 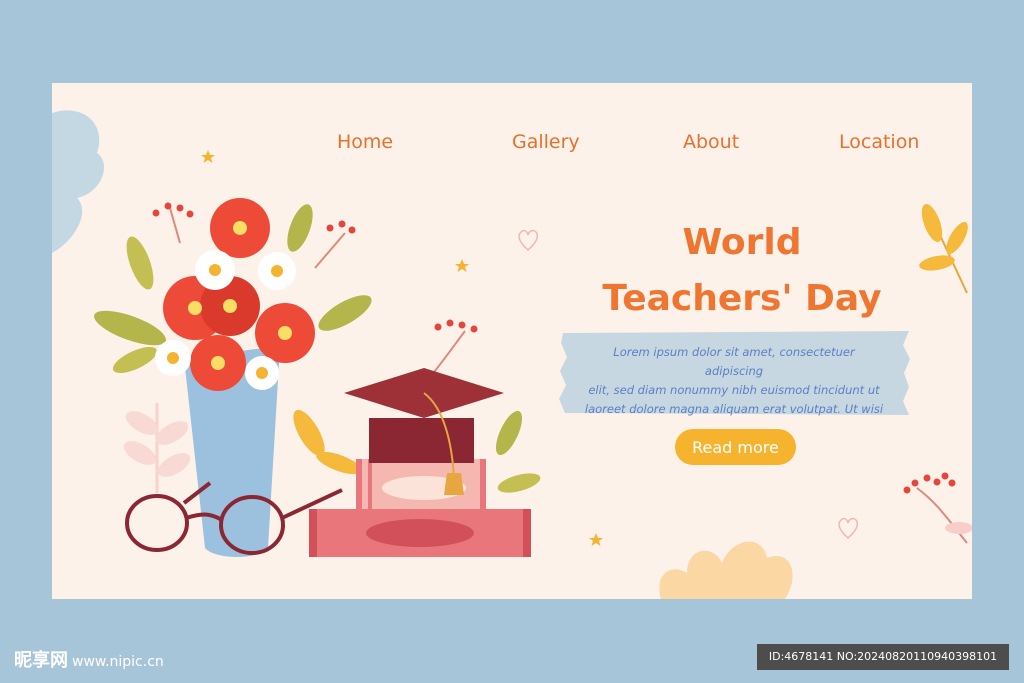 What do you see at coordinates (742, 242) in the screenshot?
I see `page-title-line-1: World` at bounding box center [742, 242].